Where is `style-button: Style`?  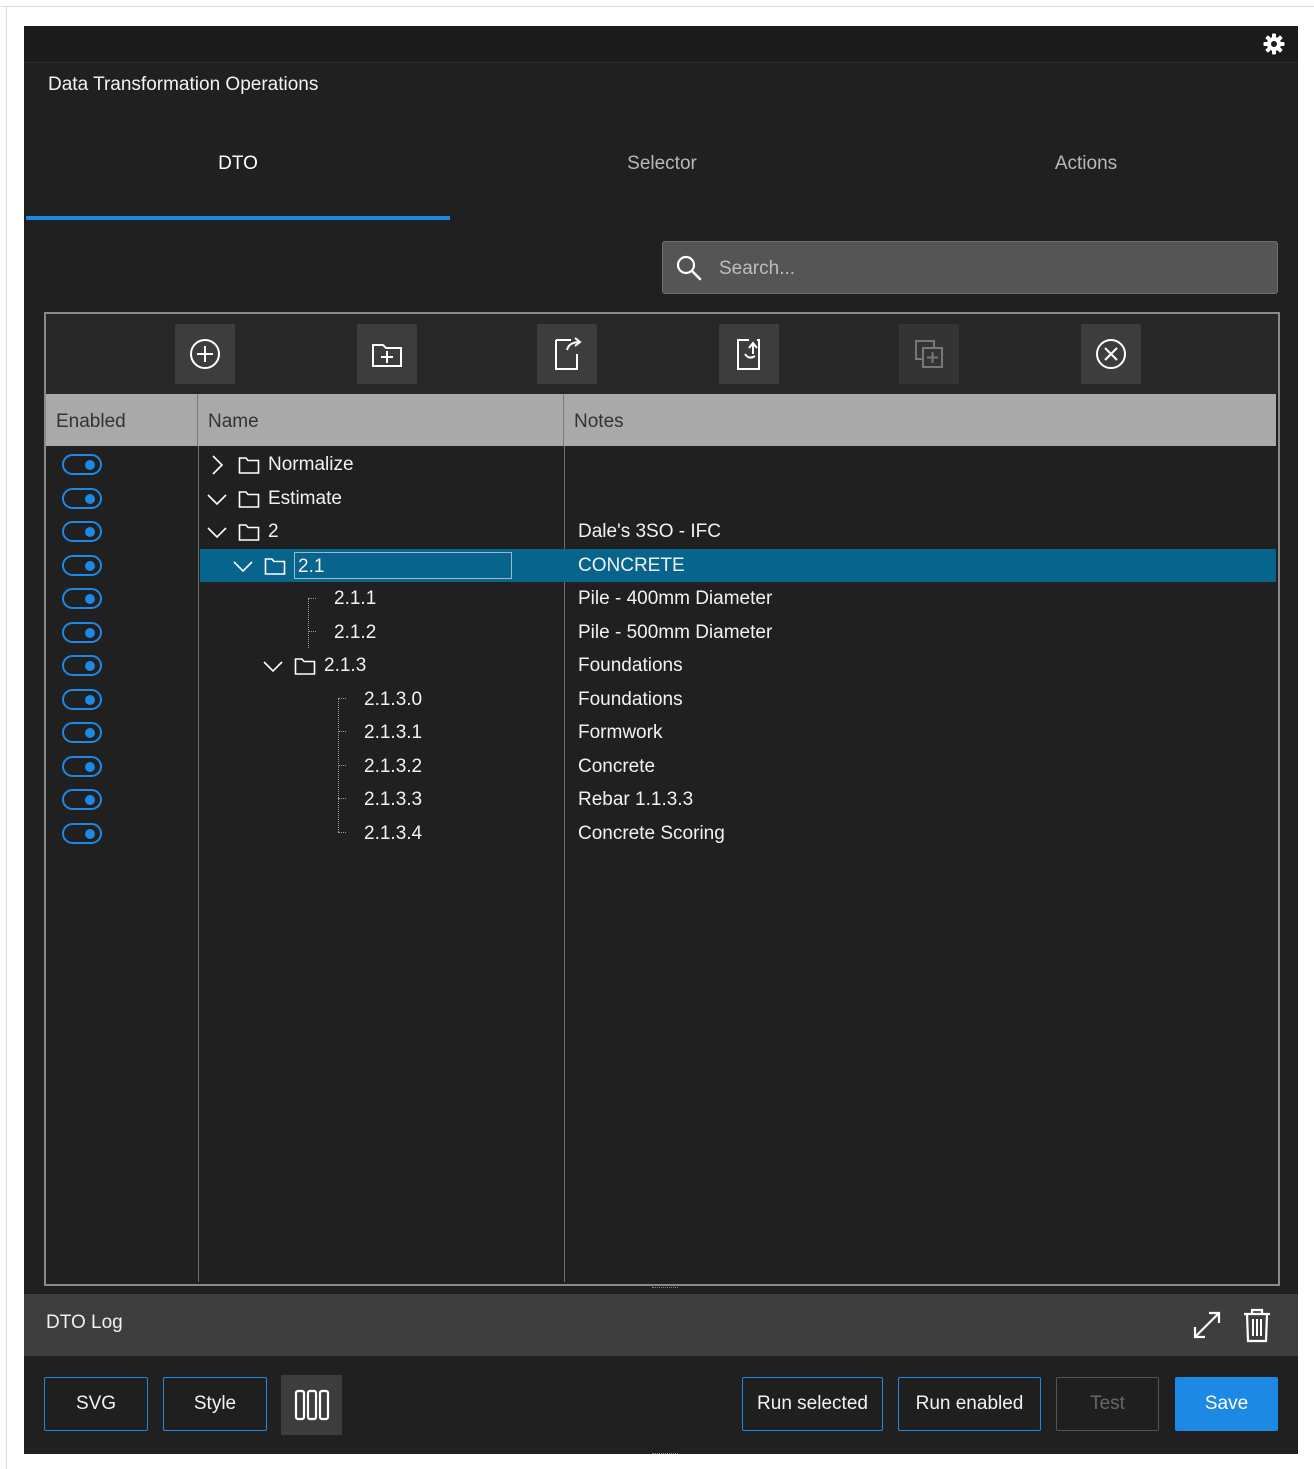 style-button: Style is located at coordinates (215, 1404).